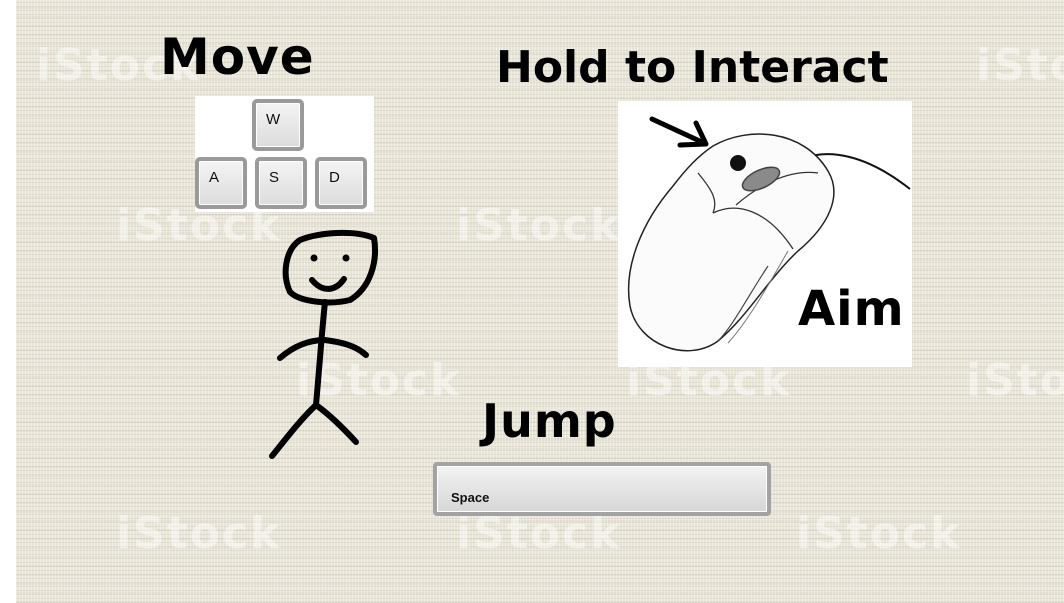 Image resolution: width=1064 pixels, height=603 pixels. What do you see at coordinates (602, 489) in the screenshot?
I see `space-key: Space` at bounding box center [602, 489].